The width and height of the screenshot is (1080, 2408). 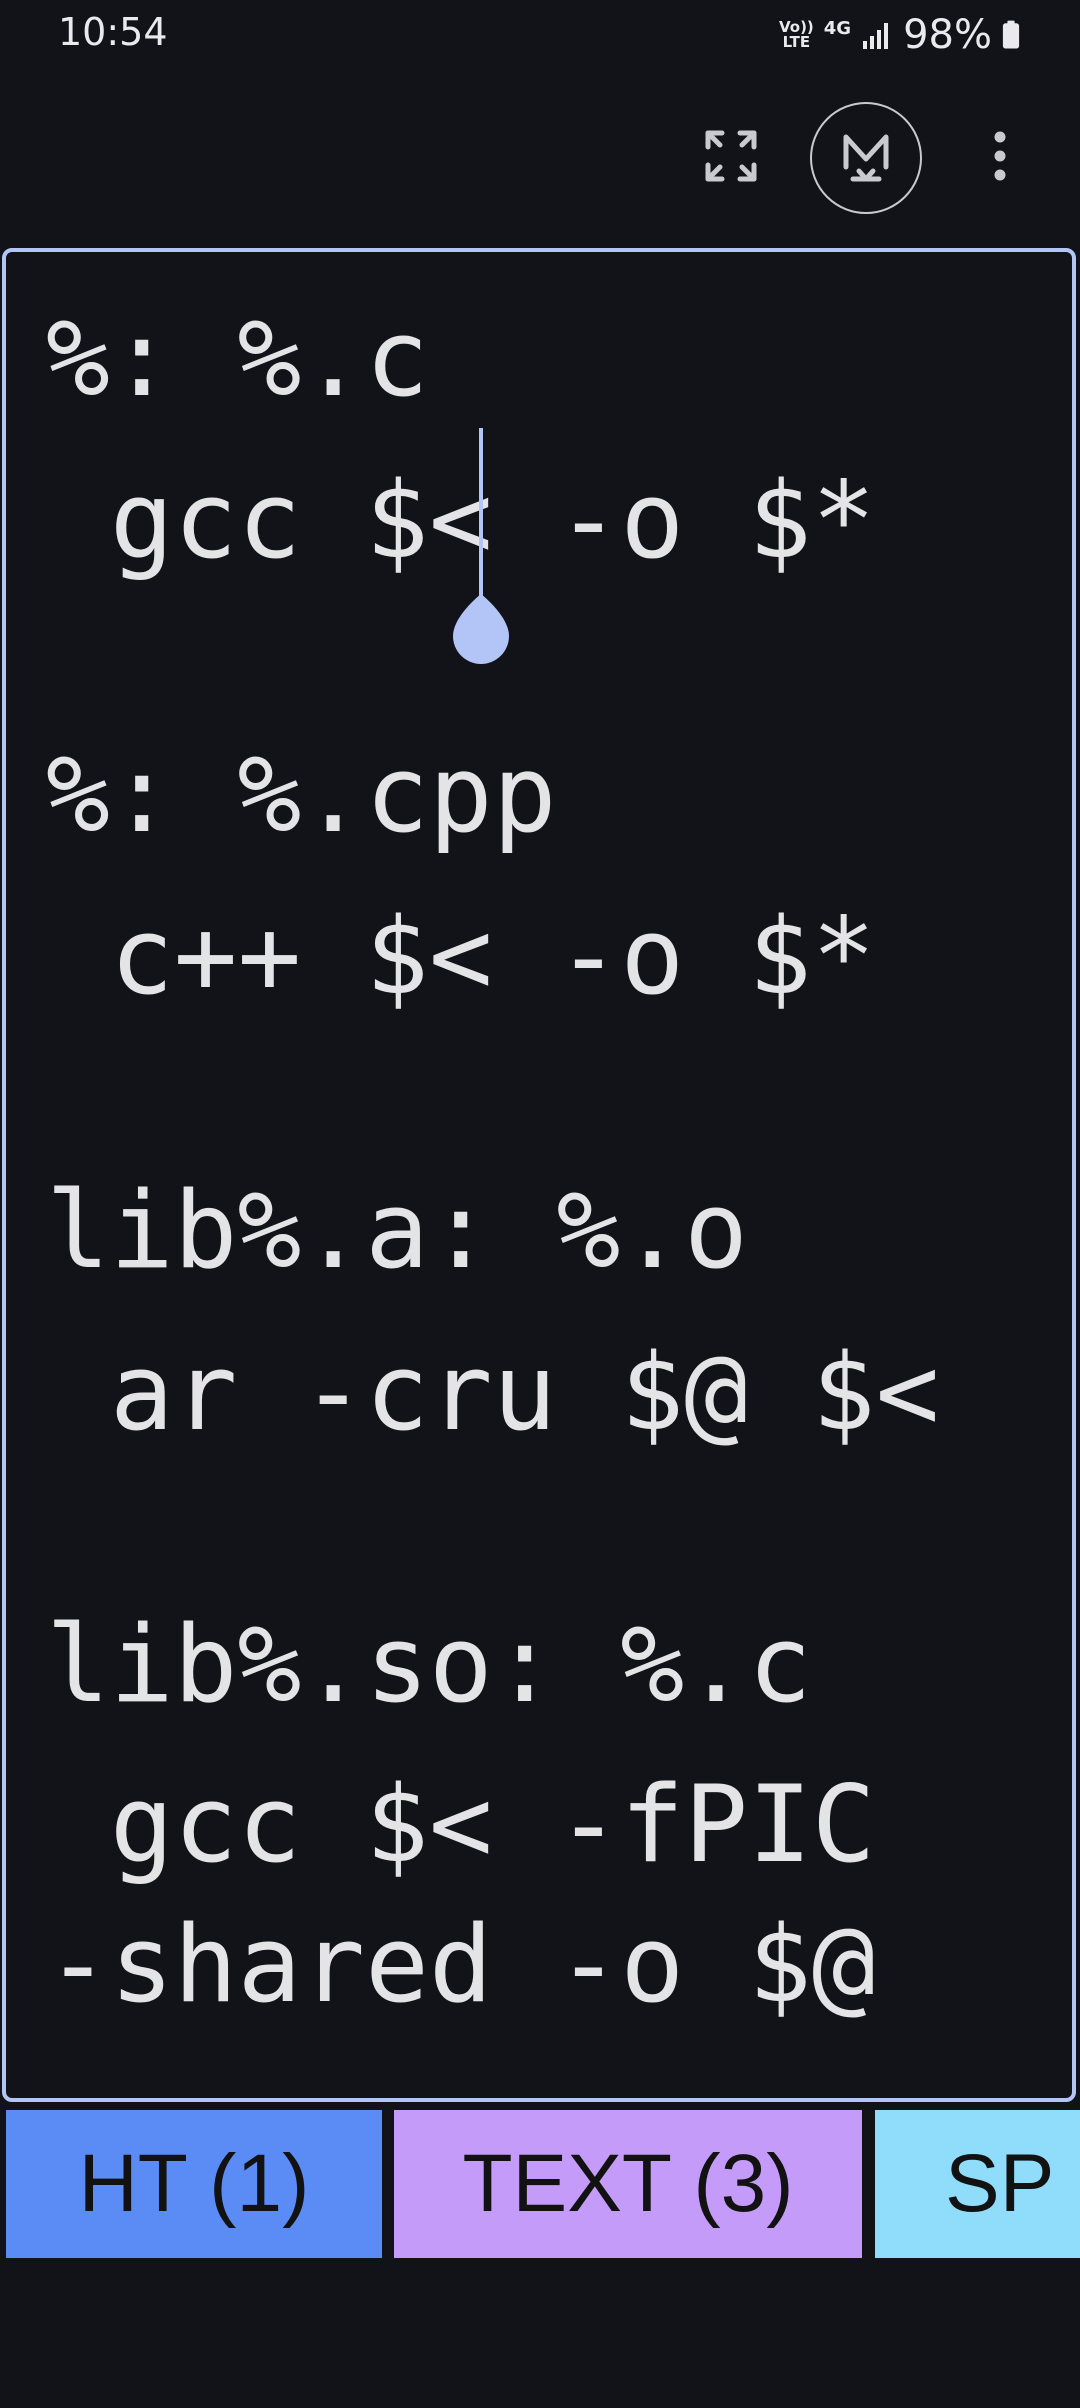 I want to click on code-line: c++ $< -o $*, so click(x=461, y=957).